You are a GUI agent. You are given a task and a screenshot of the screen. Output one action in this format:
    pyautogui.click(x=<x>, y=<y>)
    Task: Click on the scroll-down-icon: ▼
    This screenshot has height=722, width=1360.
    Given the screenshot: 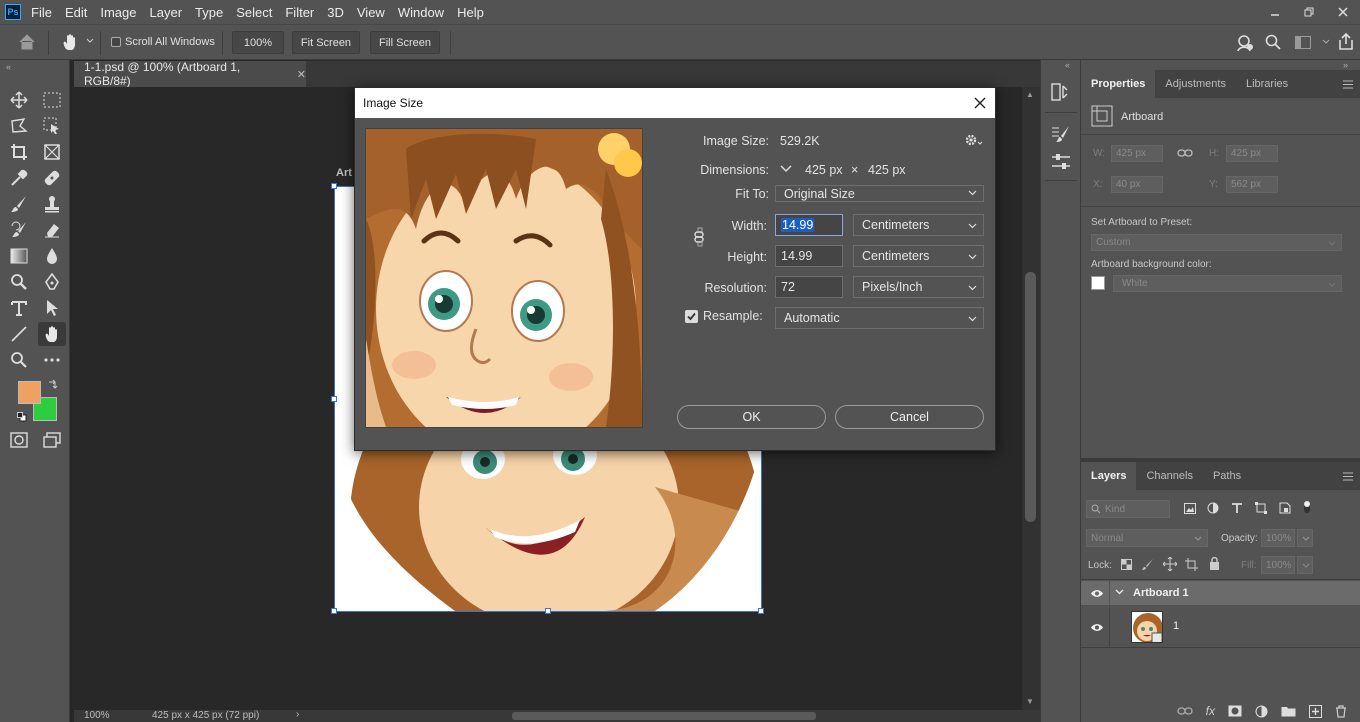 What is the action you would take?
    pyautogui.click(x=1030, y=701)
    